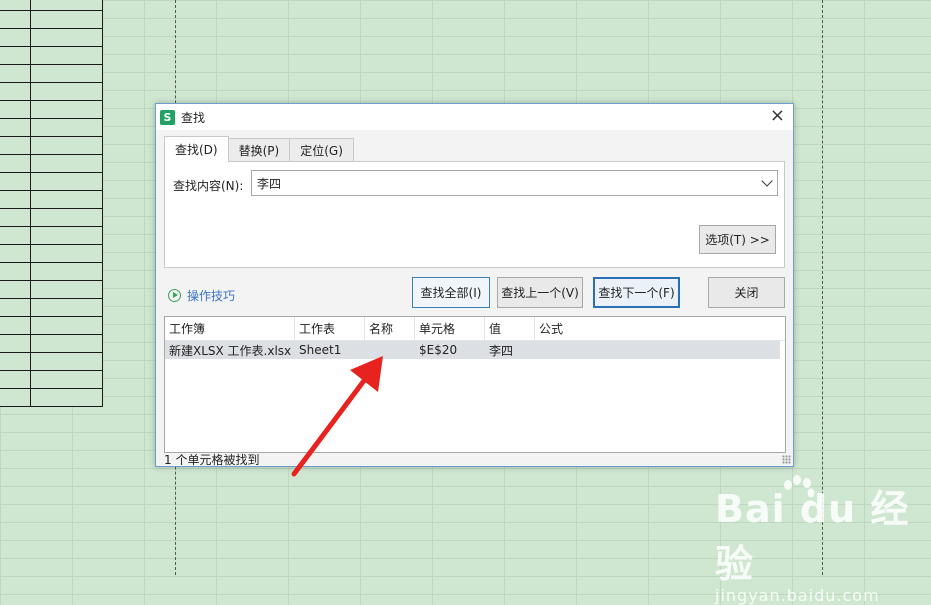  I want to click on watermark-sub: jingyan.baidu.com, so click(797, 595).